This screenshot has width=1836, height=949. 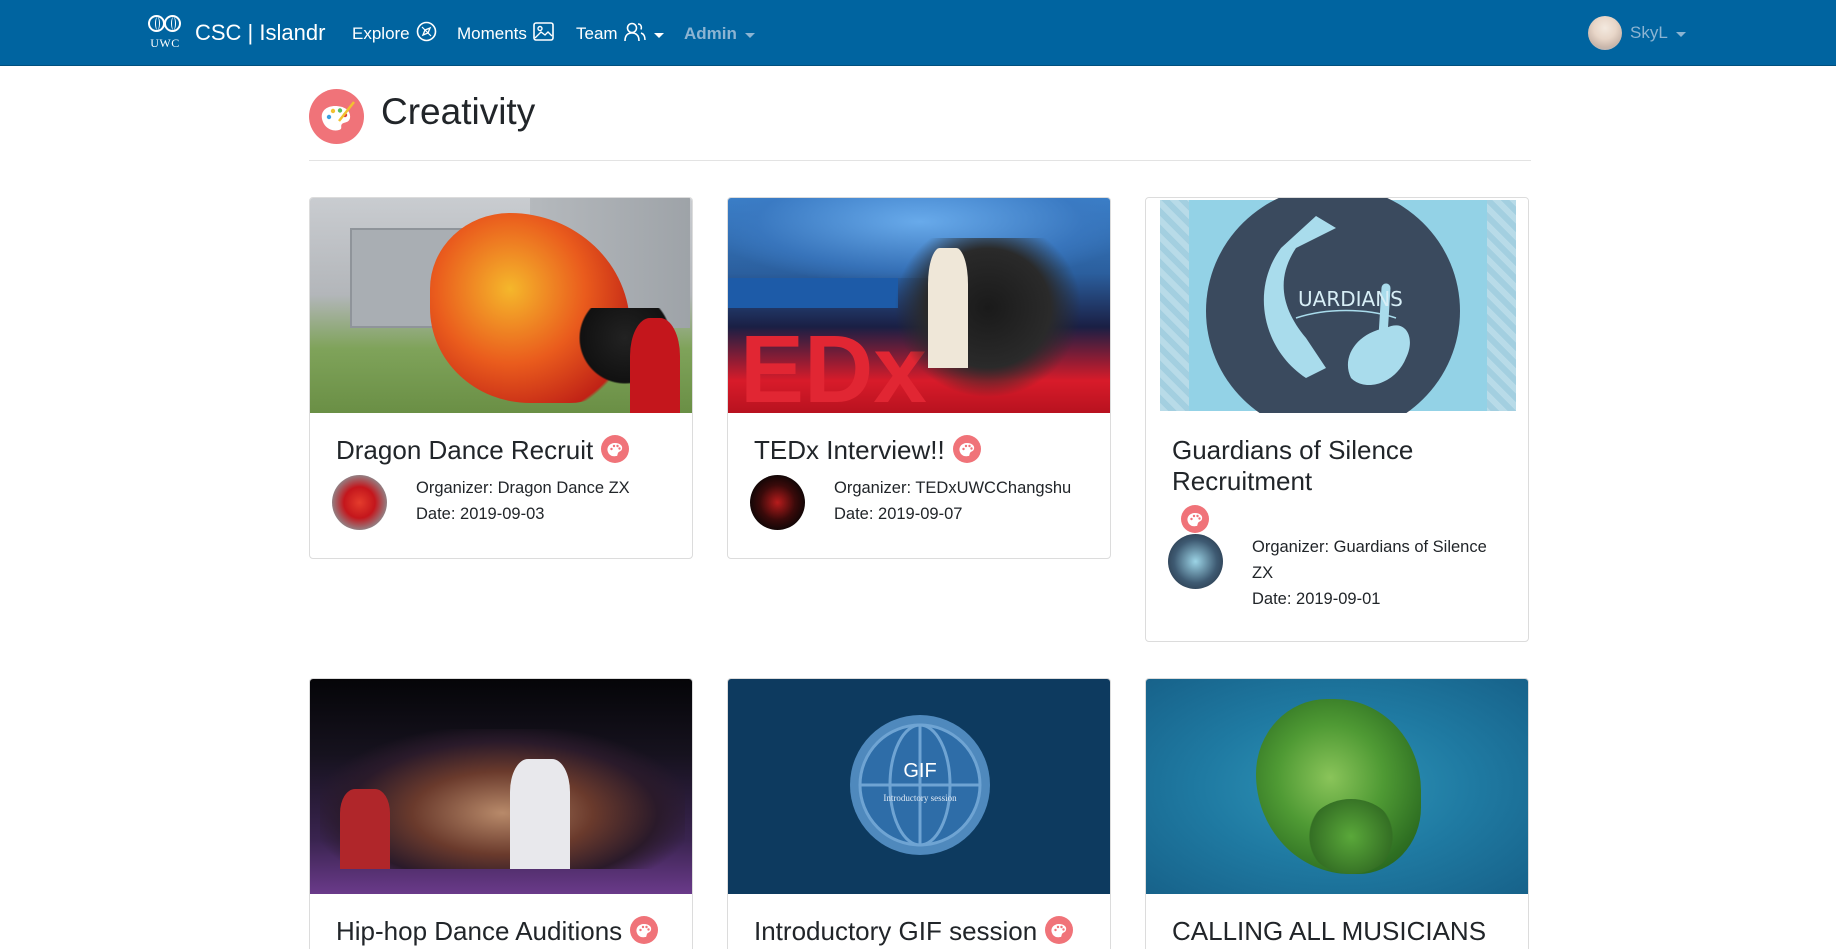 I want to click on user-menu-dropdown: SkyL, so click(x=1637, y=33).